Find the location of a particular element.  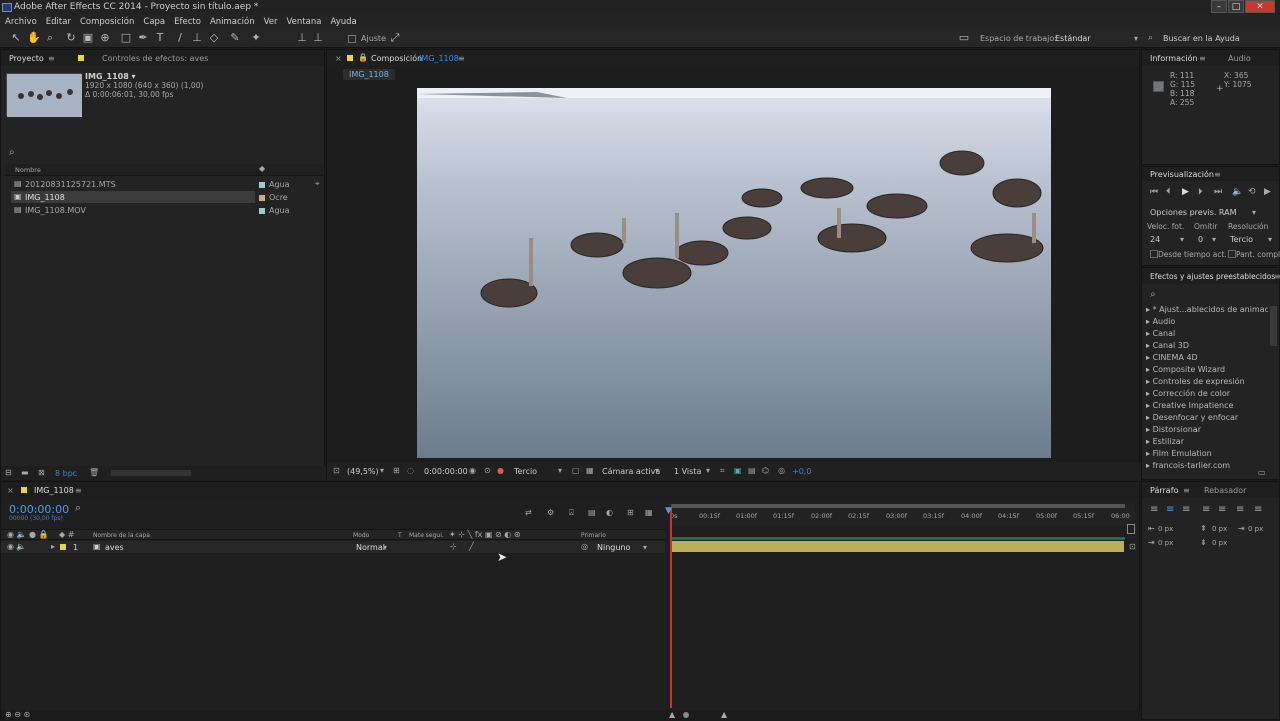

list-item: ▸ Corrección de color is located at coordinates (1188, 393).